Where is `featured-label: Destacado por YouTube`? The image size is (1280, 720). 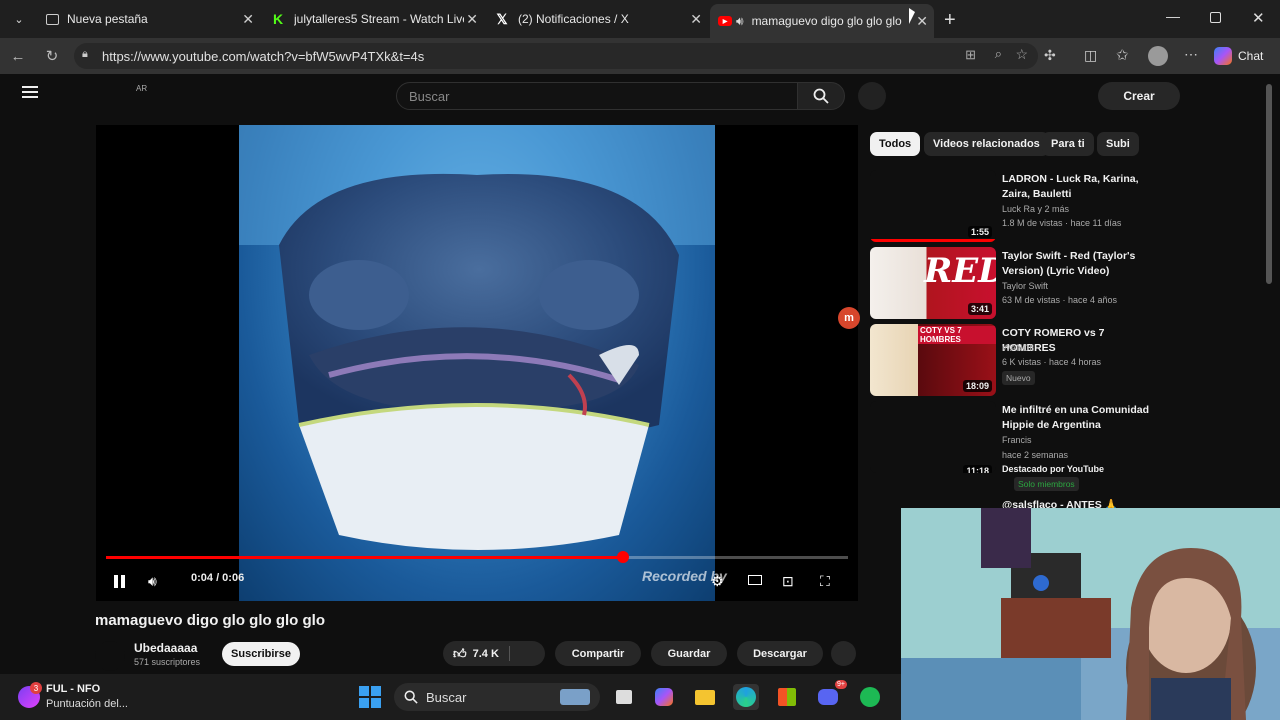
featured-label: Destacado por YouTube is located at coordinates (1053, 469).